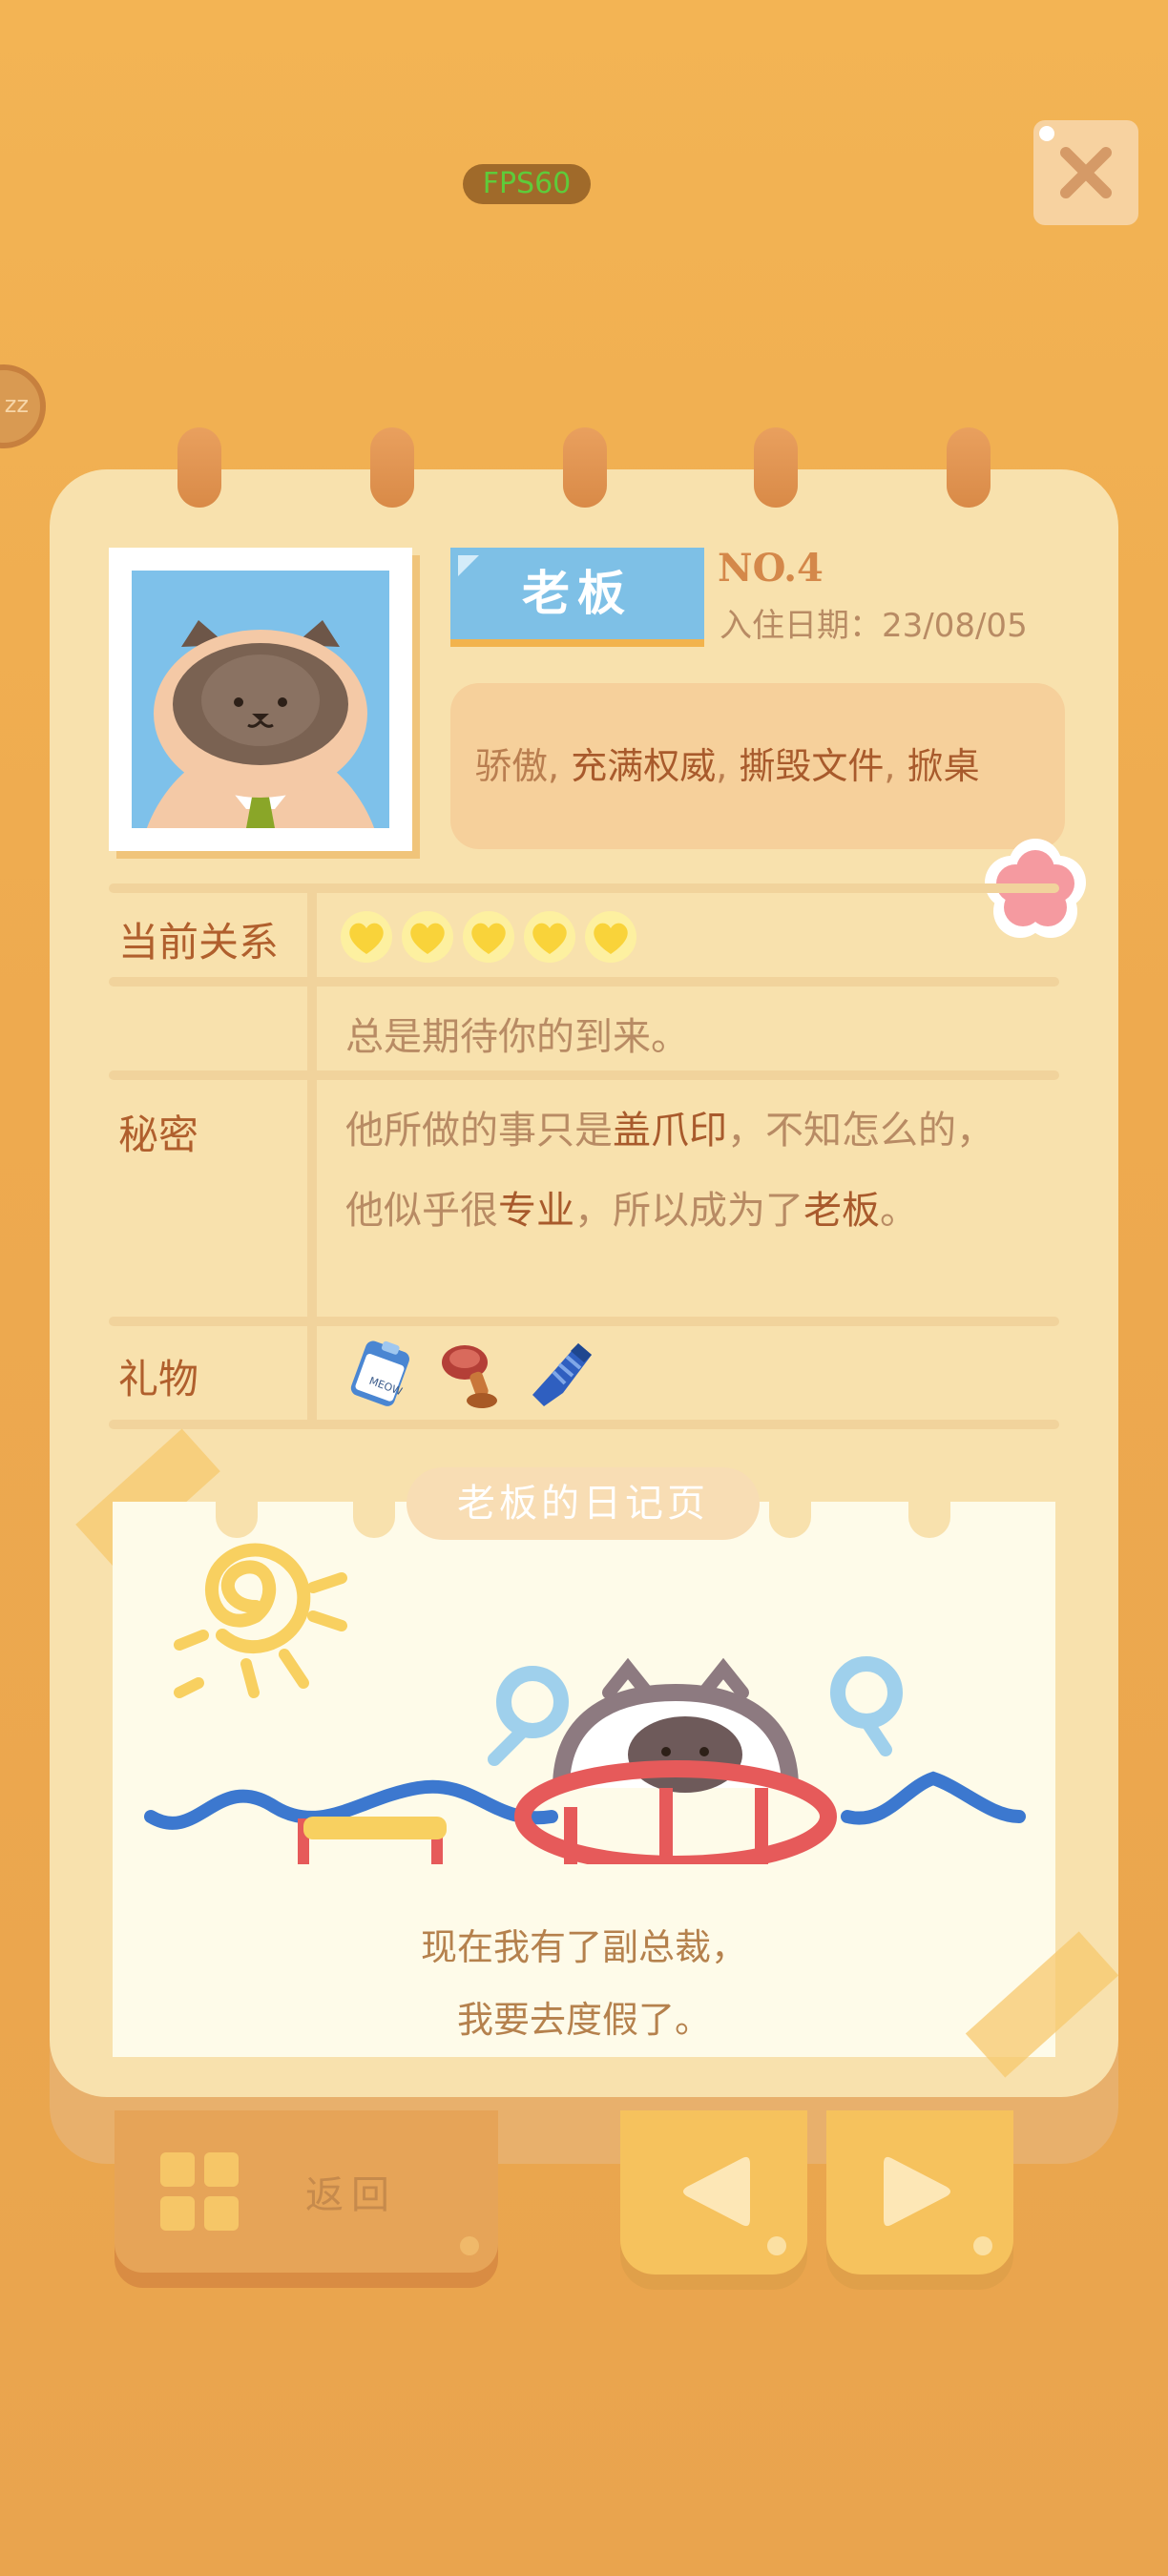  What do you see at coordinates (917, 2191) in the screenshot?
I see `triangle-right-icon` at bounding box center [917, 2191].